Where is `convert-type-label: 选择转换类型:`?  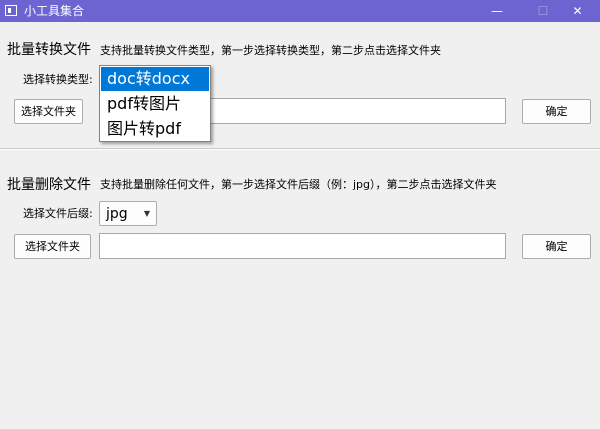
convert-type-label: 选择转换类型: is located at coordinates (58, 79).